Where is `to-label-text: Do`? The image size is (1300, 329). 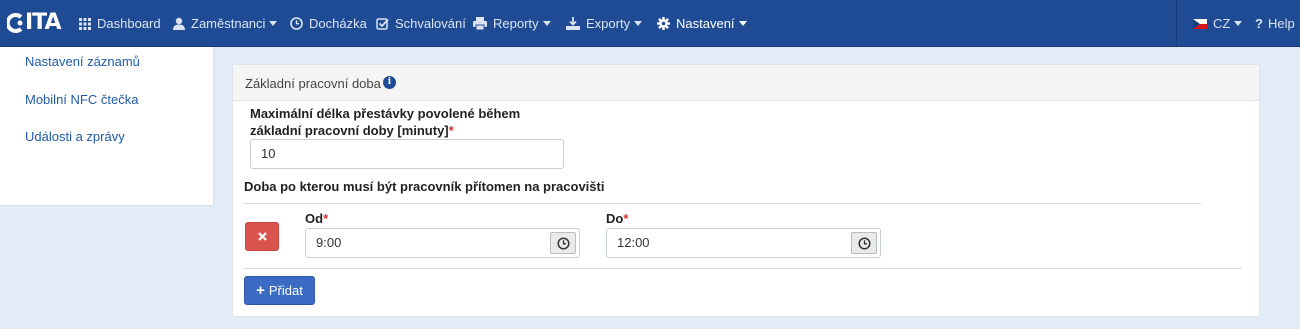
to-label-text: Do is located at coordinates (615, 218).